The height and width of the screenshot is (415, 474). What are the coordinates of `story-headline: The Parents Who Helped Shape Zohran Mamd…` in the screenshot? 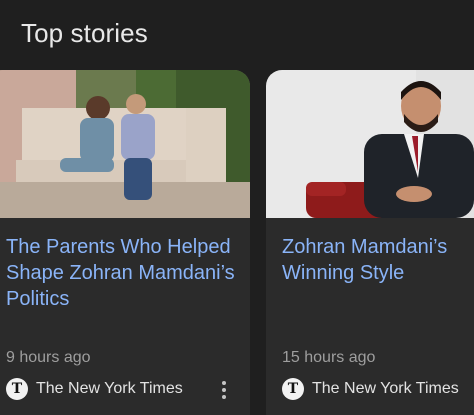 It's located at (122, 273).